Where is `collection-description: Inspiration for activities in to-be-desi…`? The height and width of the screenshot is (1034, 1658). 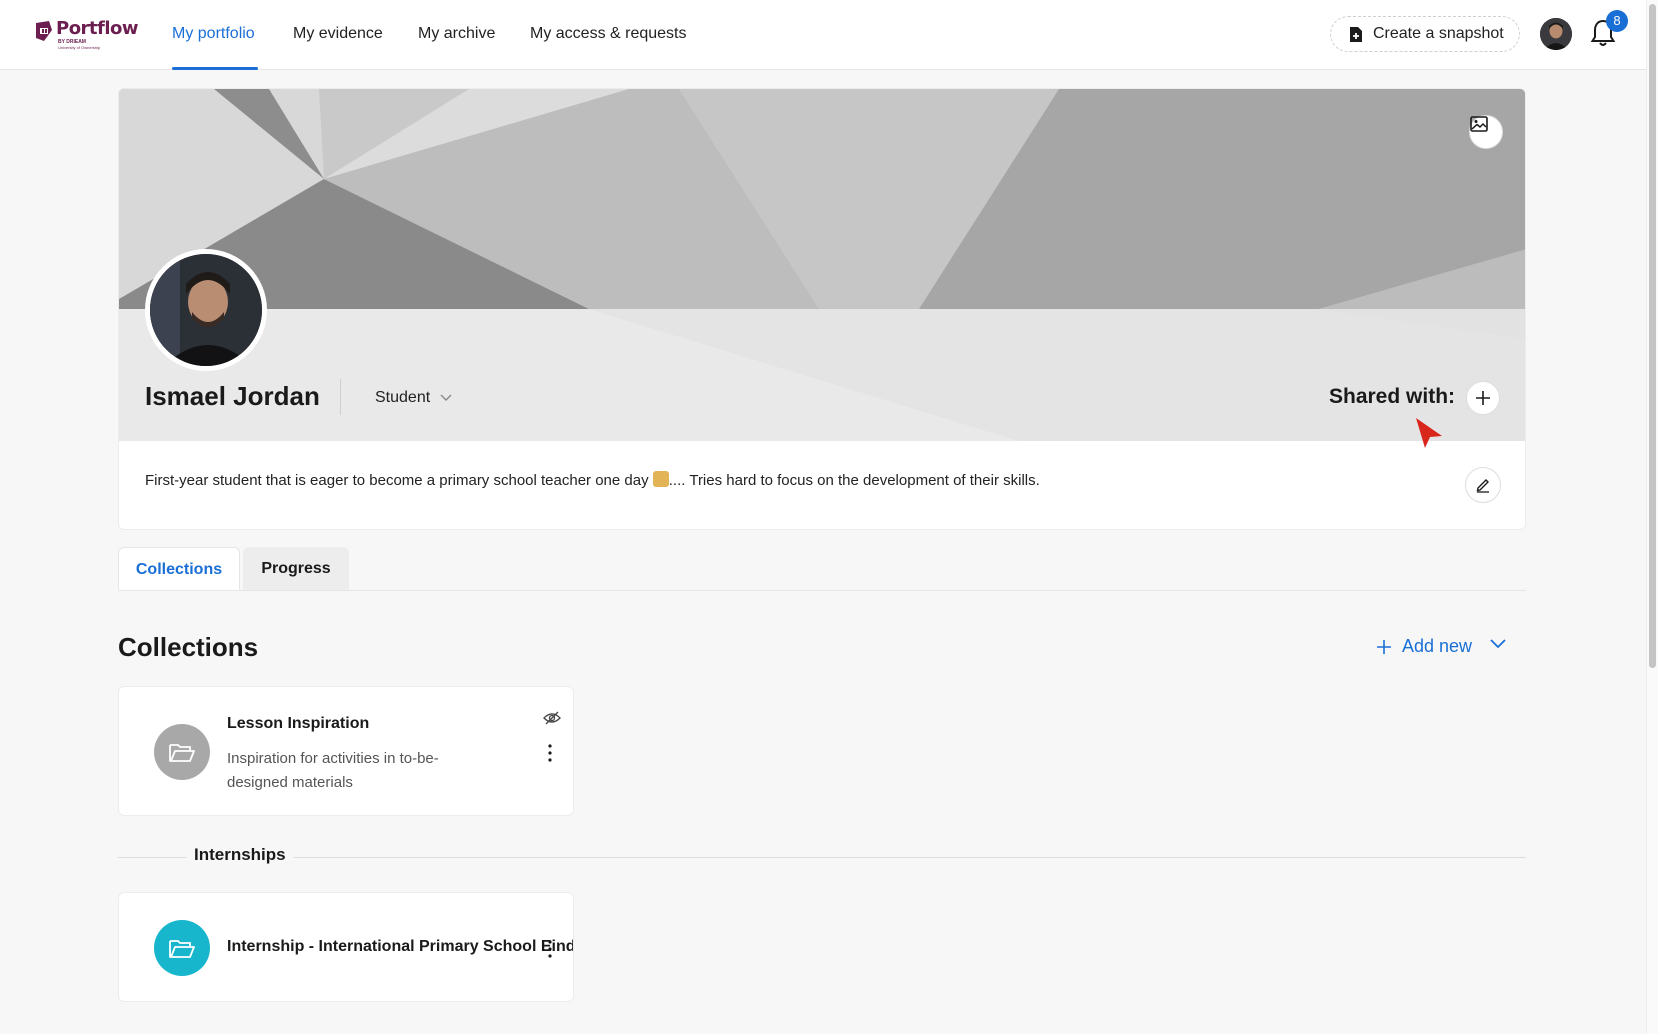 collection-description: Inspiration for activities in to-be-desi… is located at coordinates (333, 770).